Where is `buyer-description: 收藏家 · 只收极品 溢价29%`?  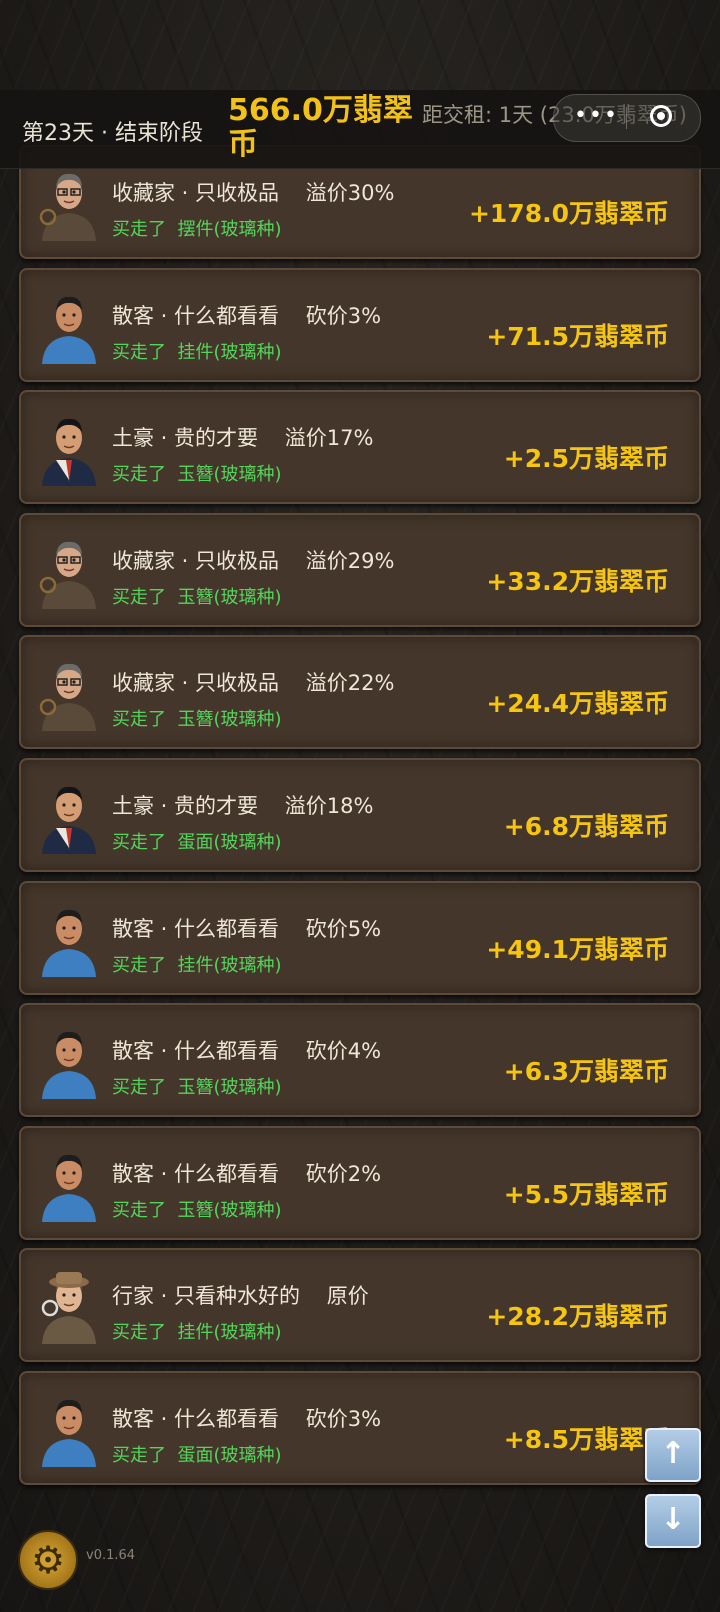 buyer-description: 收藏家 · 只收极品 溢价29% is located at coordinates (253, 560).